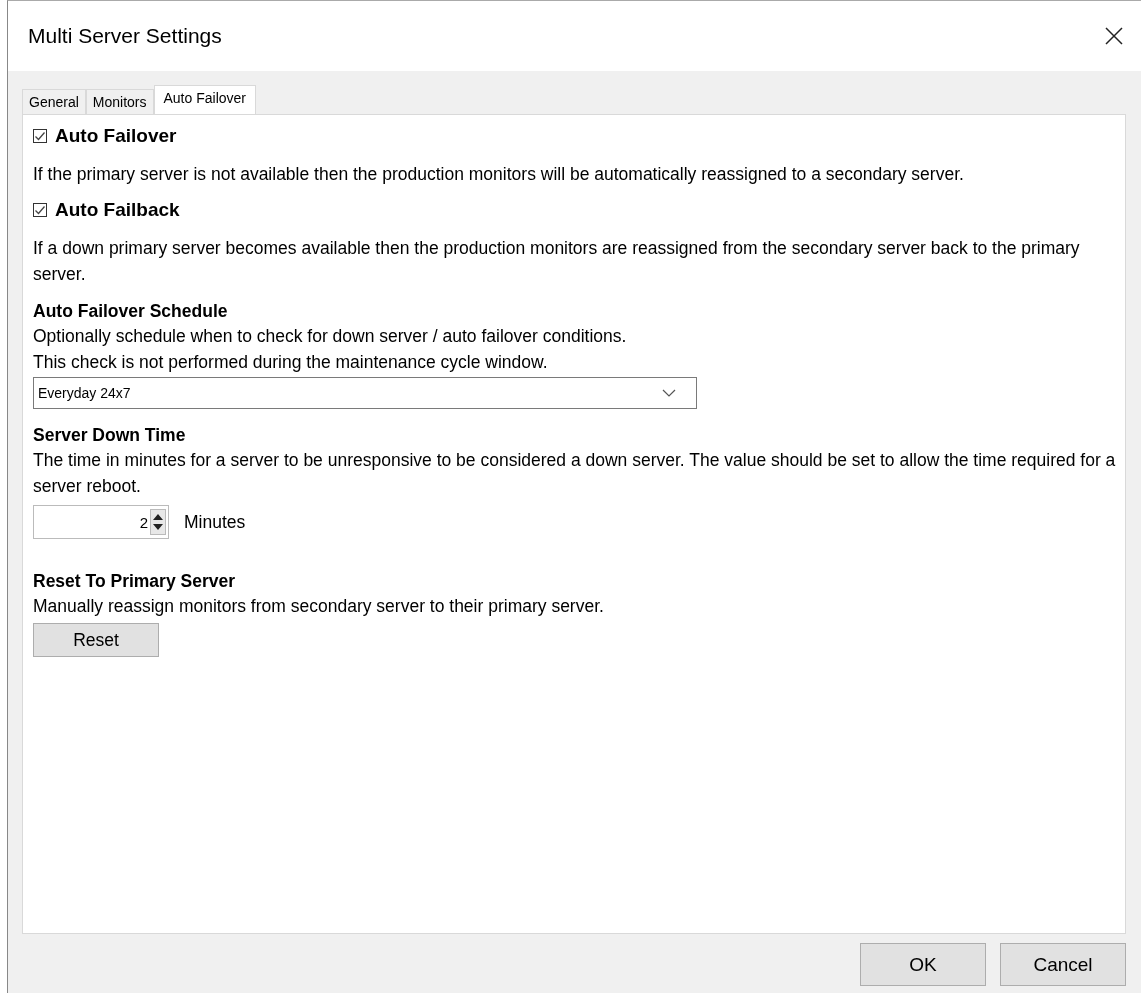  What do you see at coordinates (117, 210) in the screenshot?
I see `checkbox-label: Auto Failback` at bounding box center [117, 210].